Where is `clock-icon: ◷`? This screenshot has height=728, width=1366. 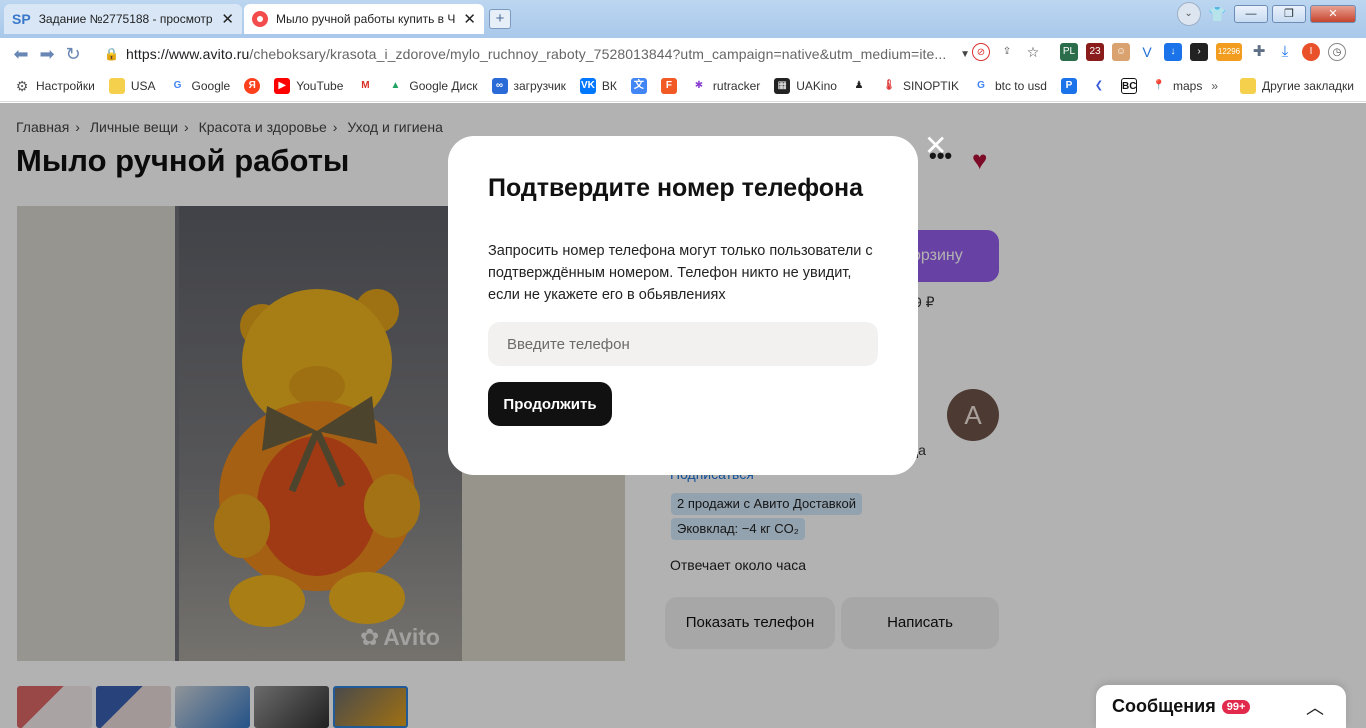 clock-icon: ◷ is located at coordinates (1337, 52).